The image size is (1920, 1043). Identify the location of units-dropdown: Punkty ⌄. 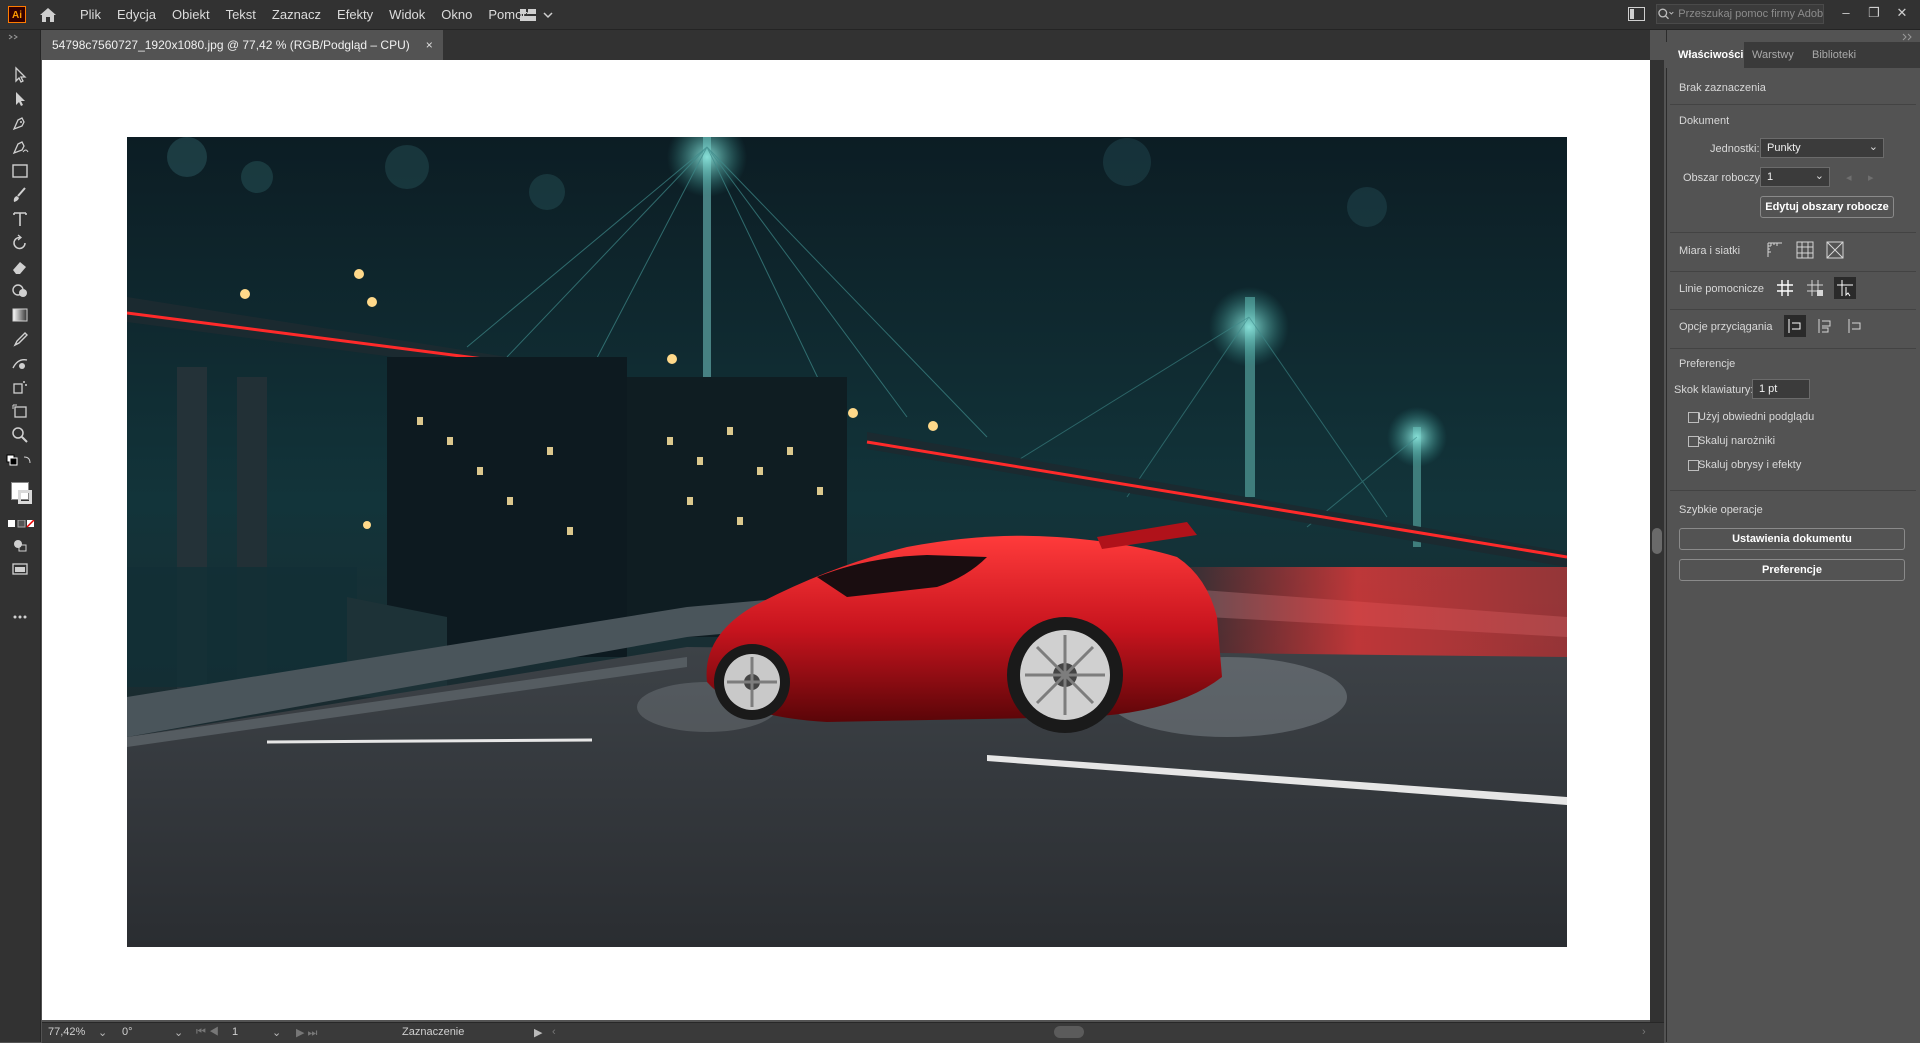
(1822, 148).